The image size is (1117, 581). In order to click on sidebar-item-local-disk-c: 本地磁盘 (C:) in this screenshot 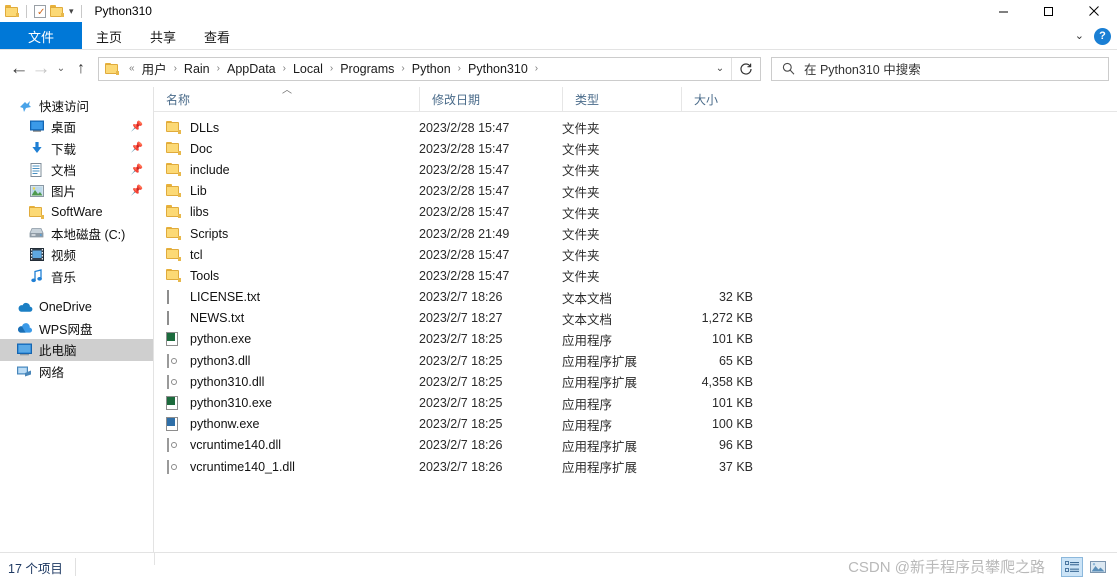, I will do `click(76, 233)`.